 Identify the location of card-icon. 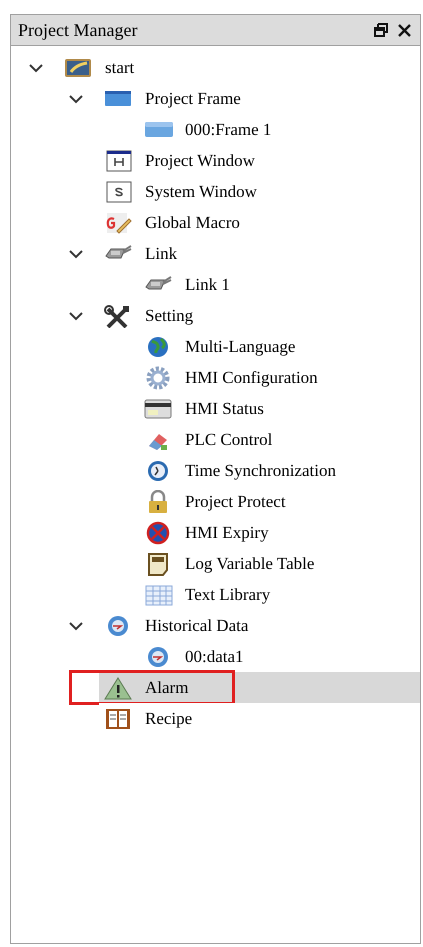
(158, 408).